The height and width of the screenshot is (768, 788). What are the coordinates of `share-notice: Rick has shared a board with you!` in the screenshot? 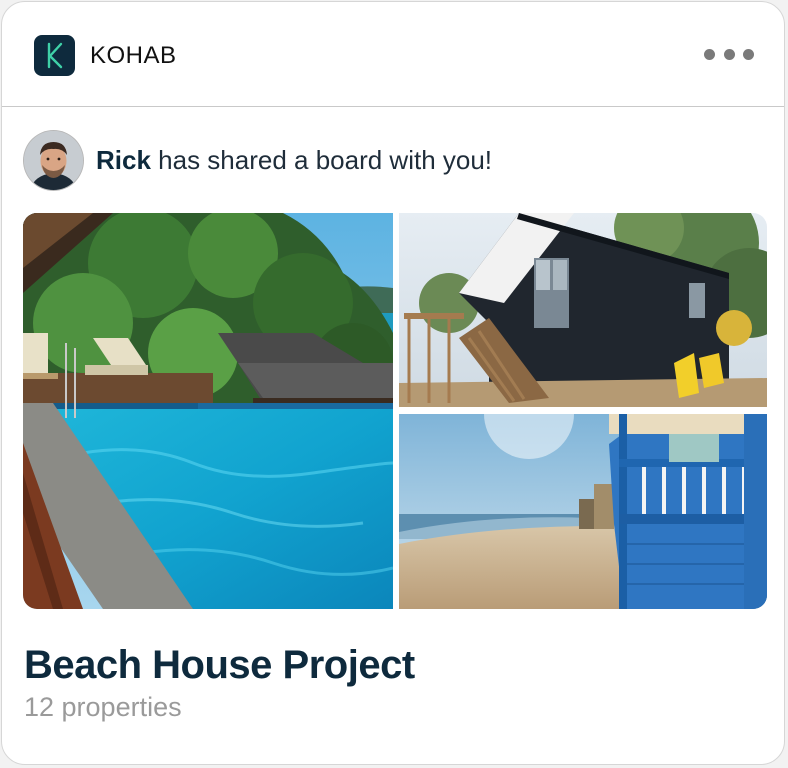 It's located at (258, 160).